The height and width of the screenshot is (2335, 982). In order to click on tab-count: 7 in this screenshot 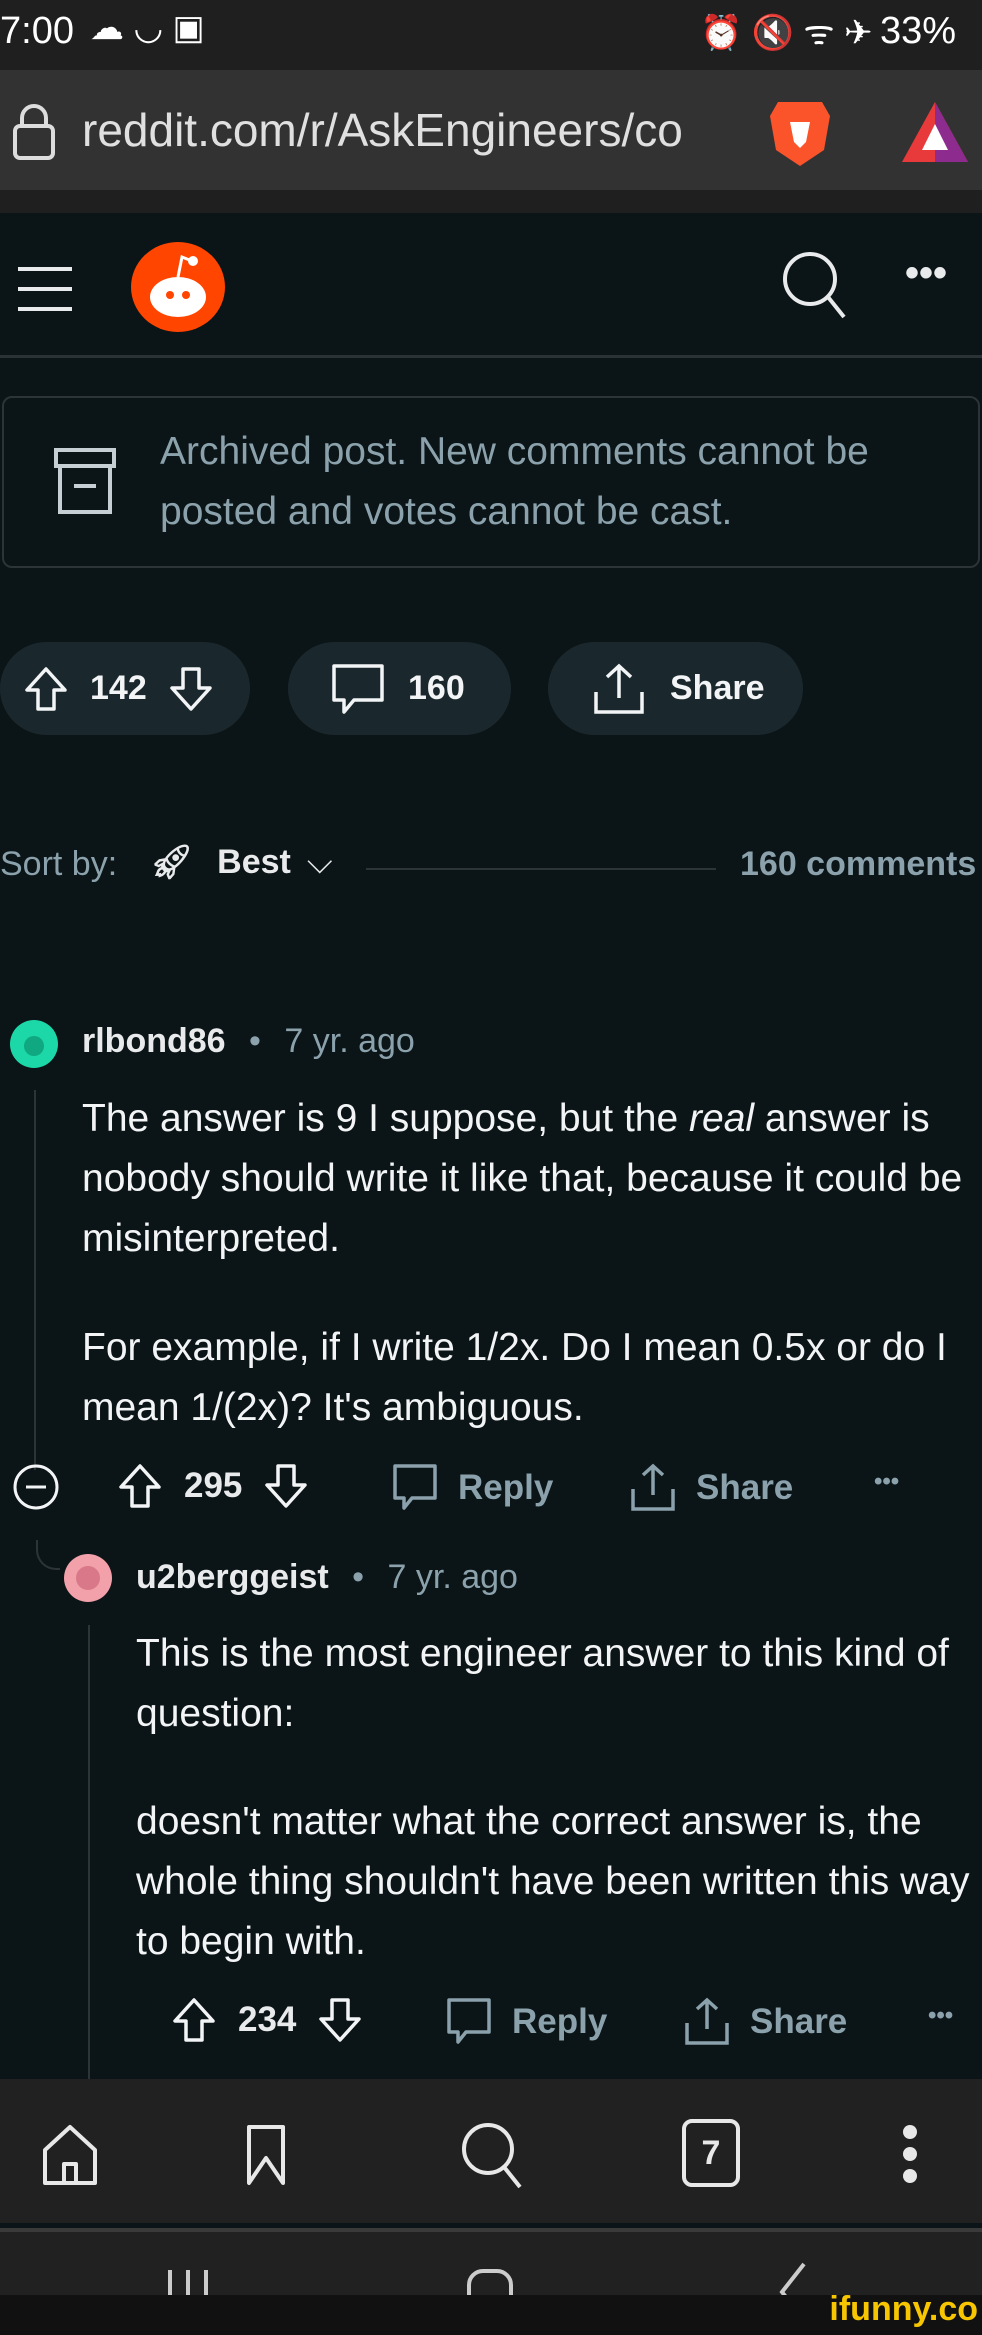, I will do `click(711, 2152)`.